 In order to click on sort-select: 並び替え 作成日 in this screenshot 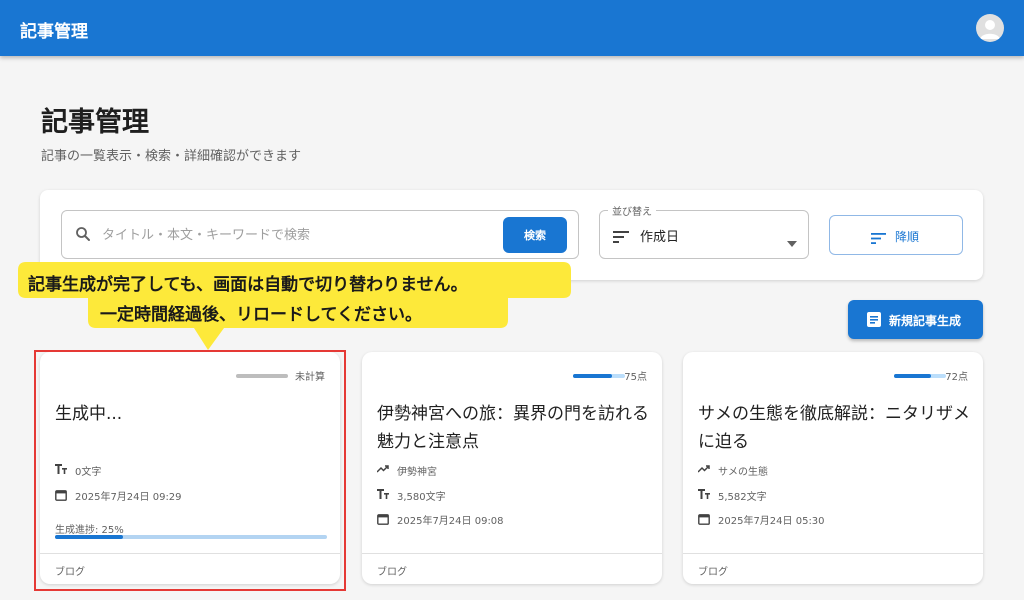, I will do `click(704, 231)`.